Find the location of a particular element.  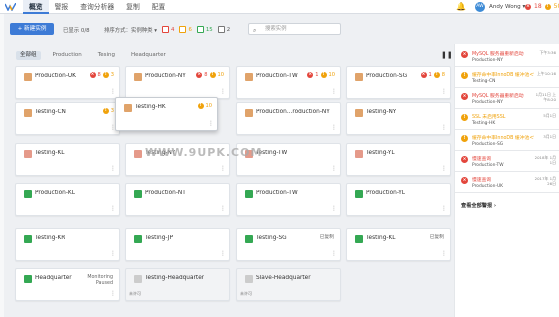

filter-warning: 6 is located at coordinates (185, 29).